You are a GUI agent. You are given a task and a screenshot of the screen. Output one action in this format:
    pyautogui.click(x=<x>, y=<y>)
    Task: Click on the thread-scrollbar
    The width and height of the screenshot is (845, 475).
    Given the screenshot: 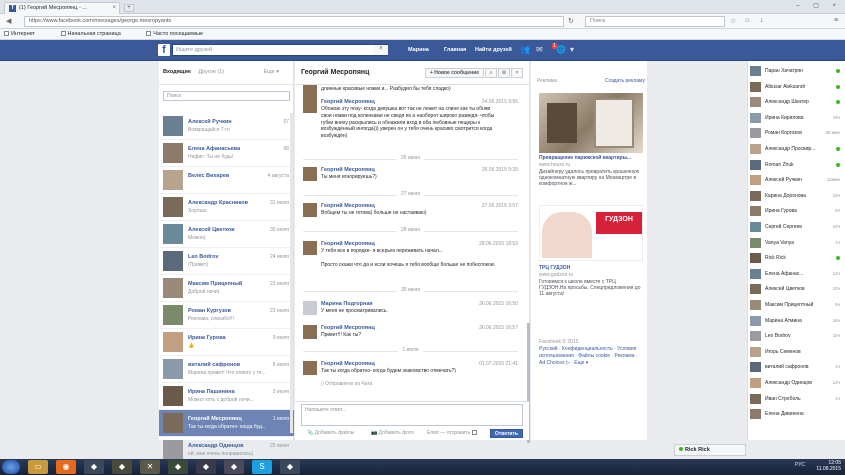 What is the action you would take?
    pyautogui.click(x=291, y=273)
    